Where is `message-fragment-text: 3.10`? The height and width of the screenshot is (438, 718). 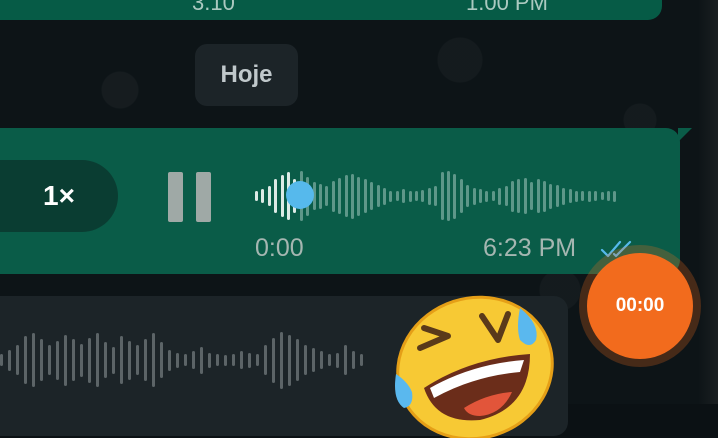
message-fragment-text: 3.10 is located at coordinates (213, 7).